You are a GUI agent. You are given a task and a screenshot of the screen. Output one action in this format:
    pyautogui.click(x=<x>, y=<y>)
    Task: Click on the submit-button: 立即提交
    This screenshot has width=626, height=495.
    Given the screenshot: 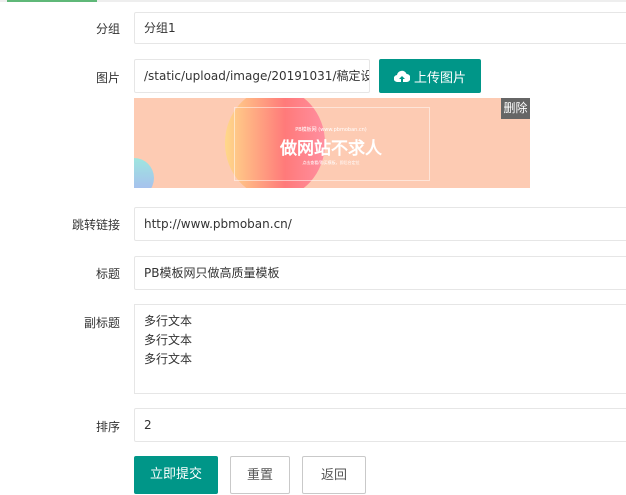 What is the action you would take?
    pyautogui.click(x=176, y=475)
    